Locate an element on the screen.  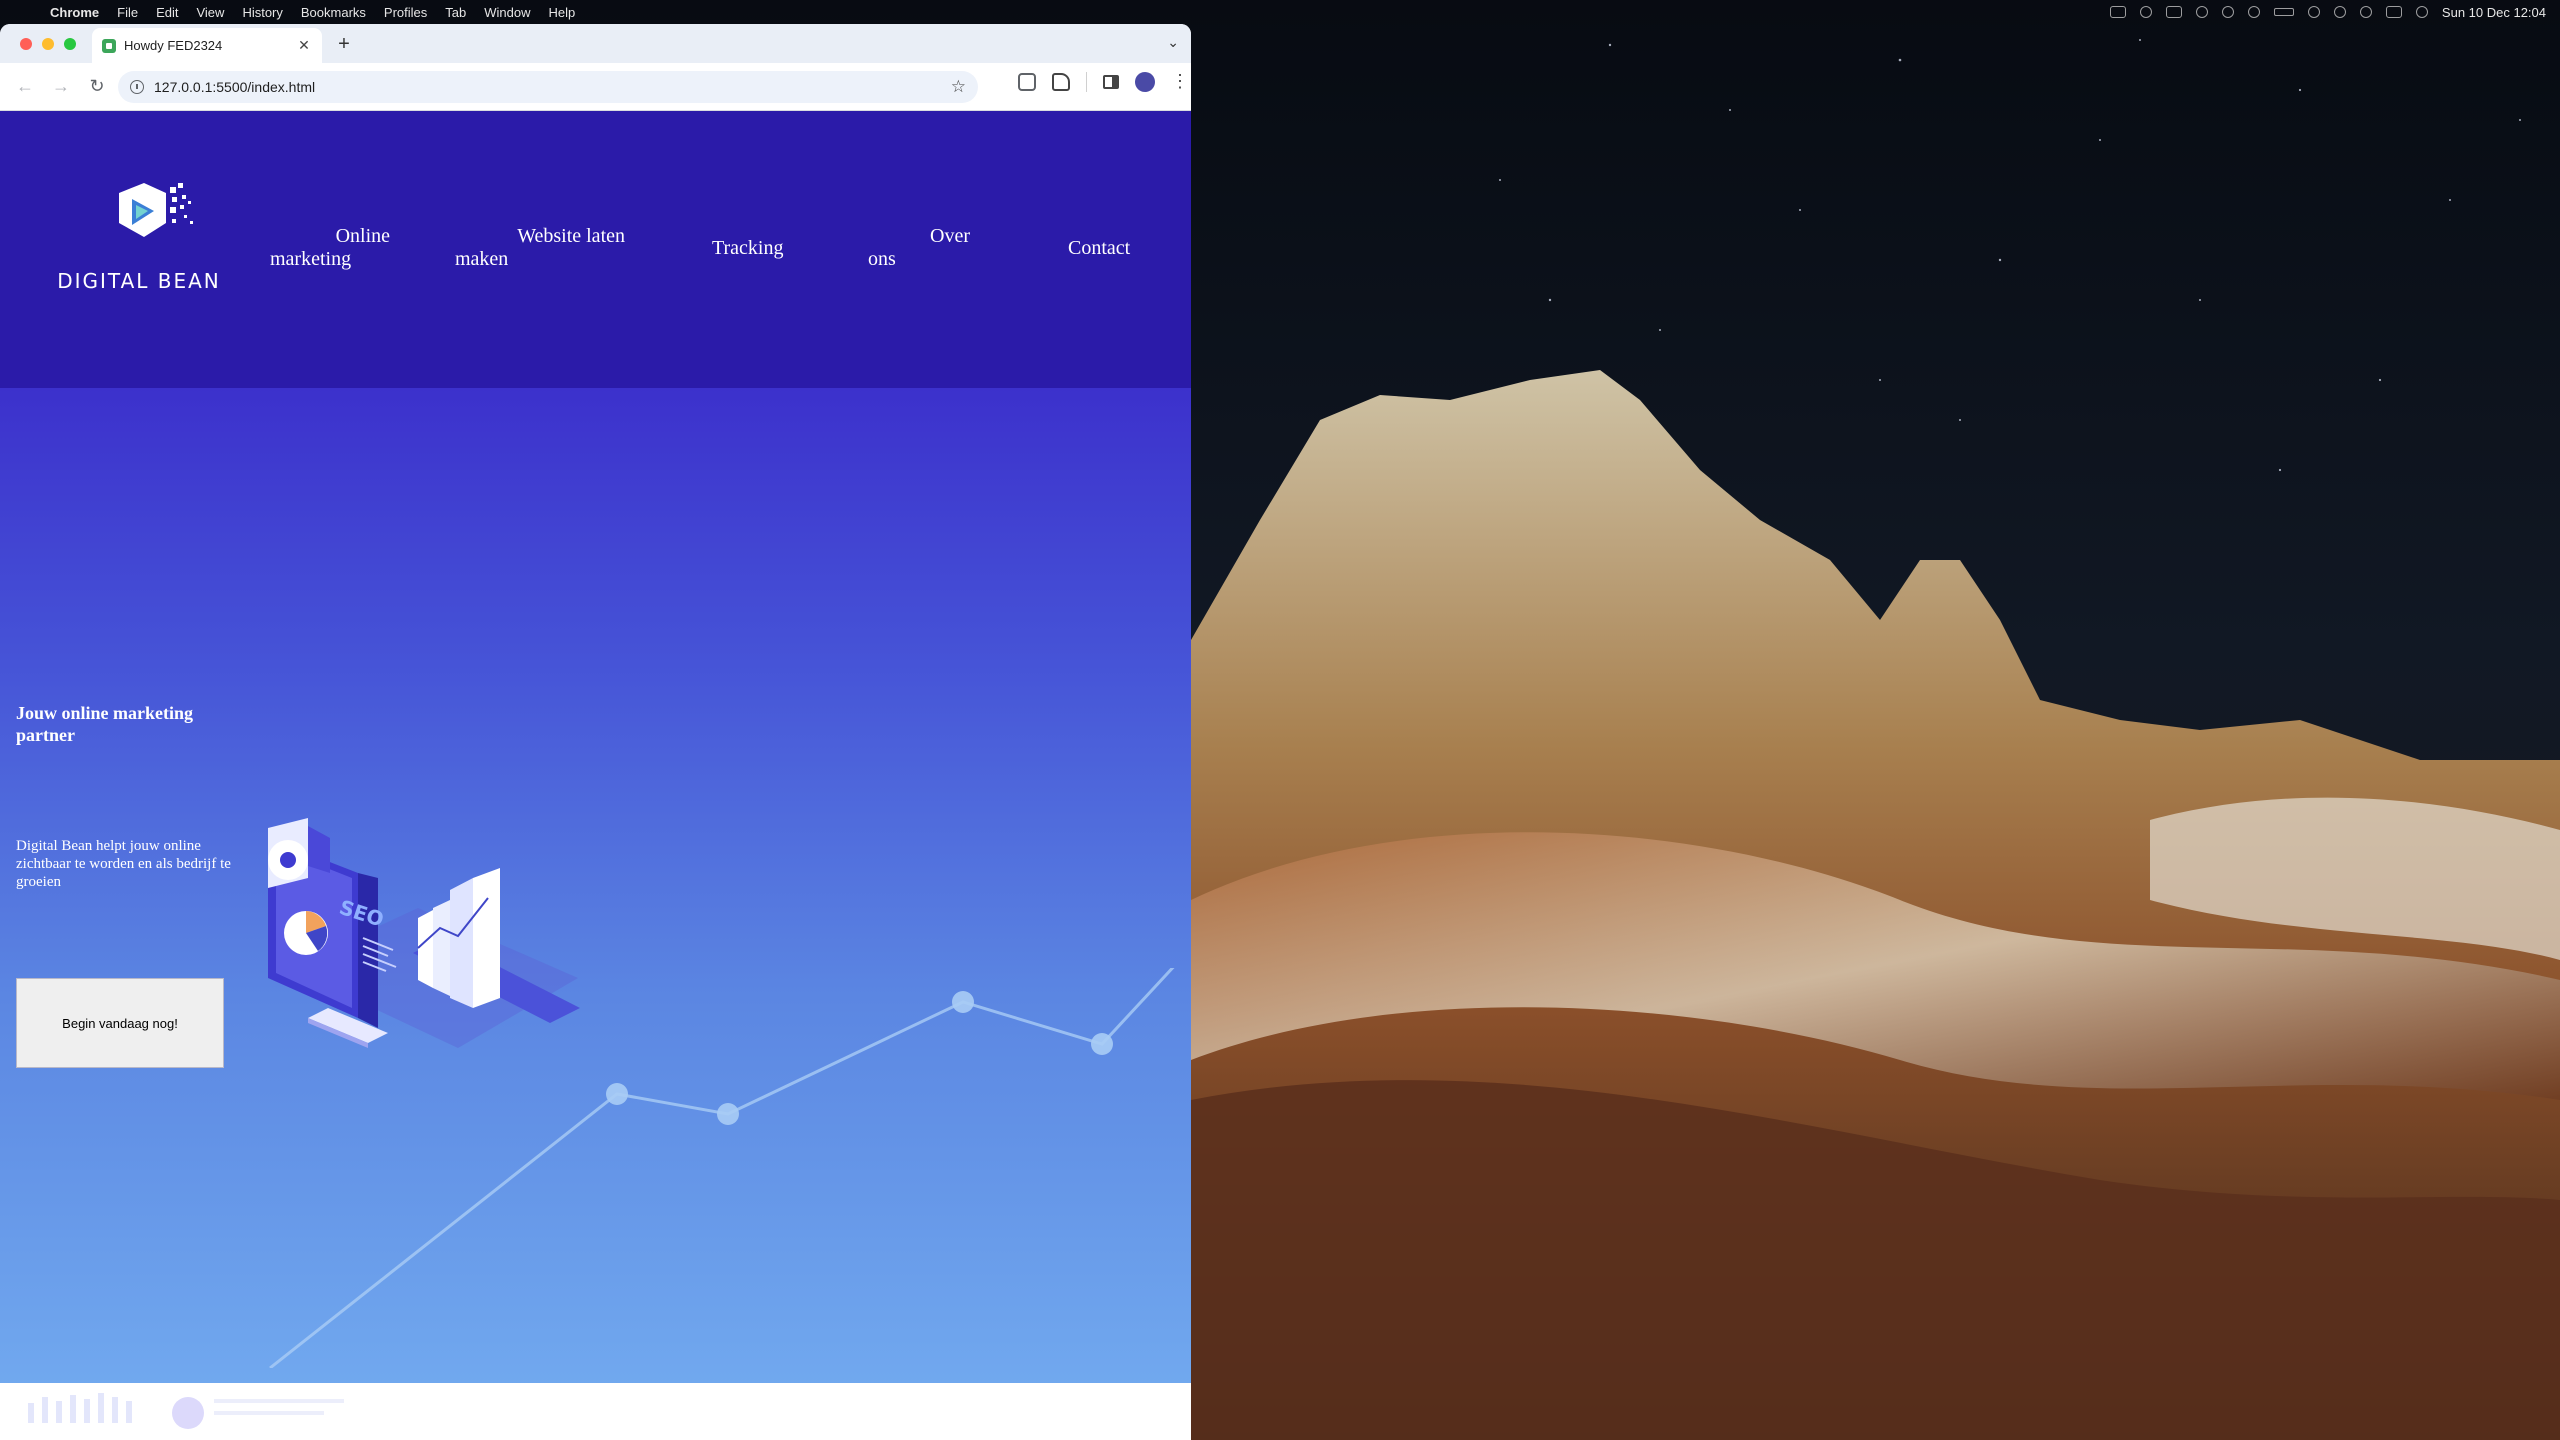
screen-mirroring-icon is located at coordinates (2117, 12).